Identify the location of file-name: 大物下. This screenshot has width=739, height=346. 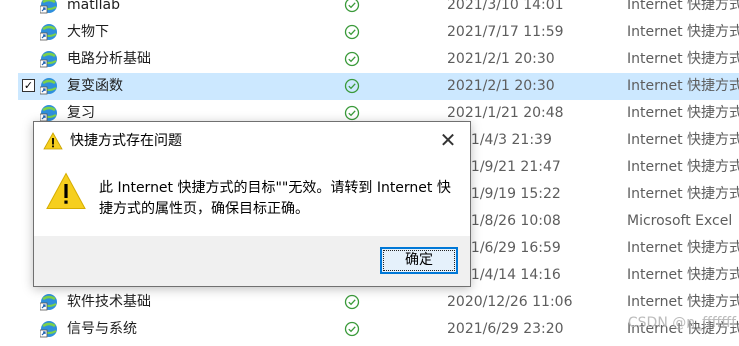
(88, 32).